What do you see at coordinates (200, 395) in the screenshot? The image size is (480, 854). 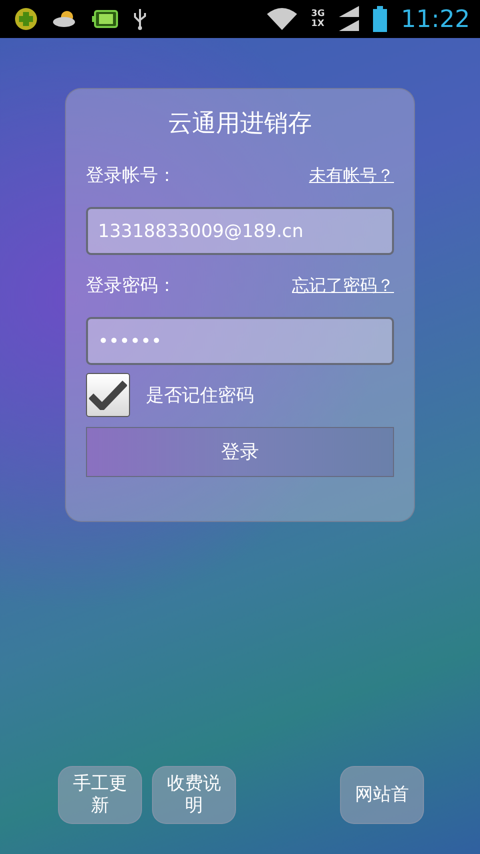 I see `remember-label: 是否记住密码` at bounding box center [200, 395].